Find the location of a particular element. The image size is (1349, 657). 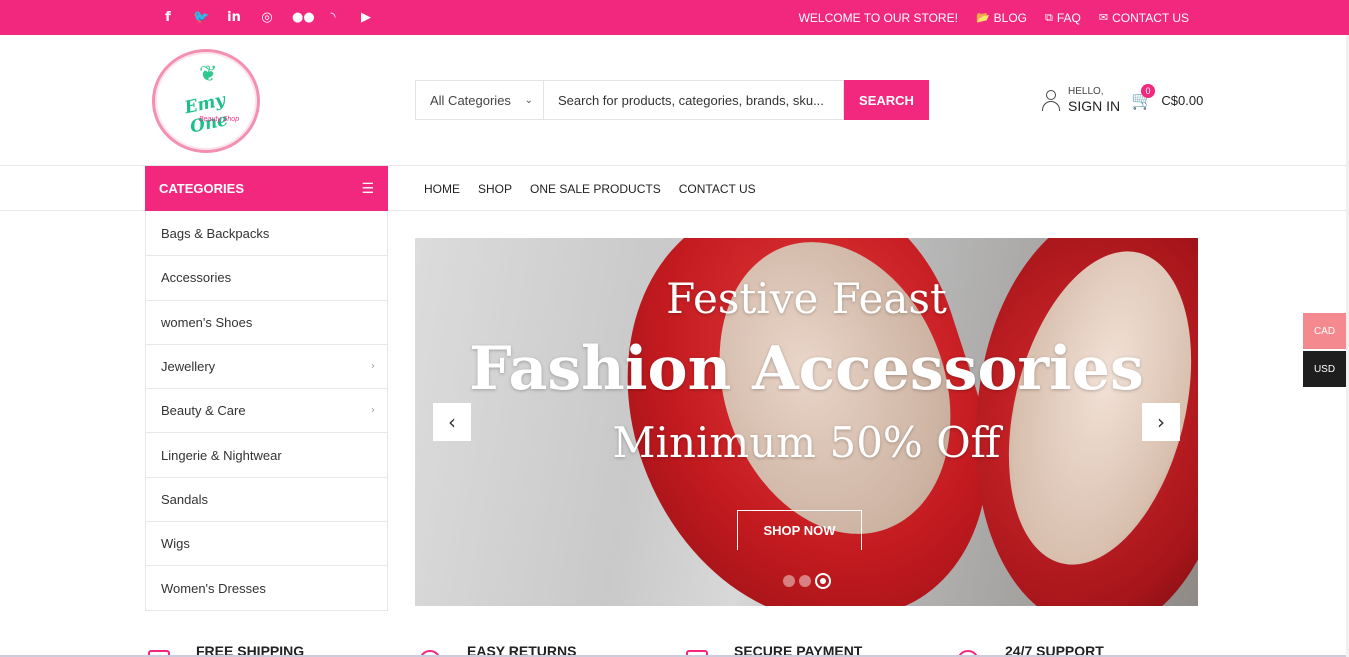

category-item: Beauty & Care › is located at coordinates (266, 410).